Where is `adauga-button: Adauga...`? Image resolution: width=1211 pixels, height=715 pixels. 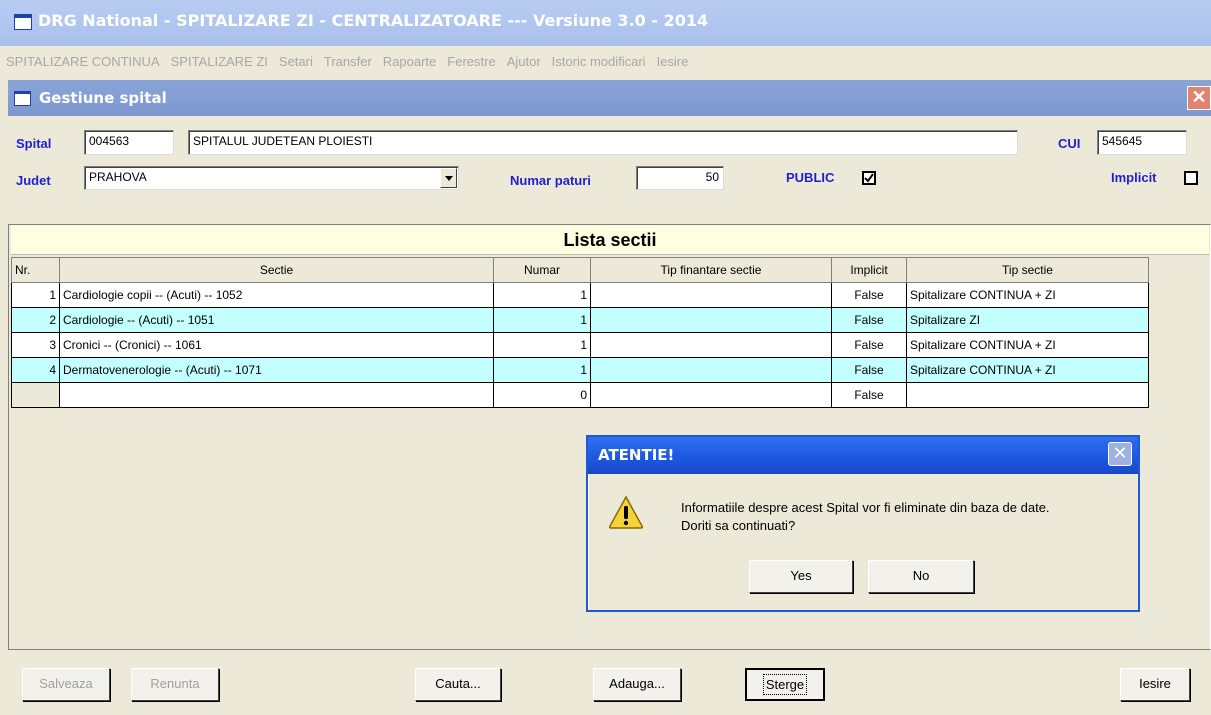 adauga-button: Adauga... is located at coordinates (637, 684).